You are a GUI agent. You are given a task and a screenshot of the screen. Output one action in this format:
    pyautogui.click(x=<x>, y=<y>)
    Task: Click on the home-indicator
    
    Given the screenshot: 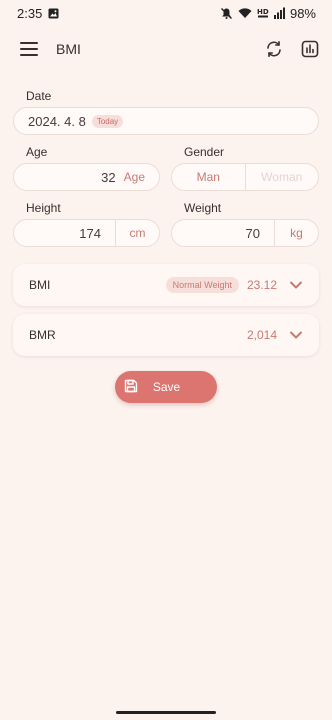 What is the action you would take?
    pyautogui.click(x=166, y=712)
    